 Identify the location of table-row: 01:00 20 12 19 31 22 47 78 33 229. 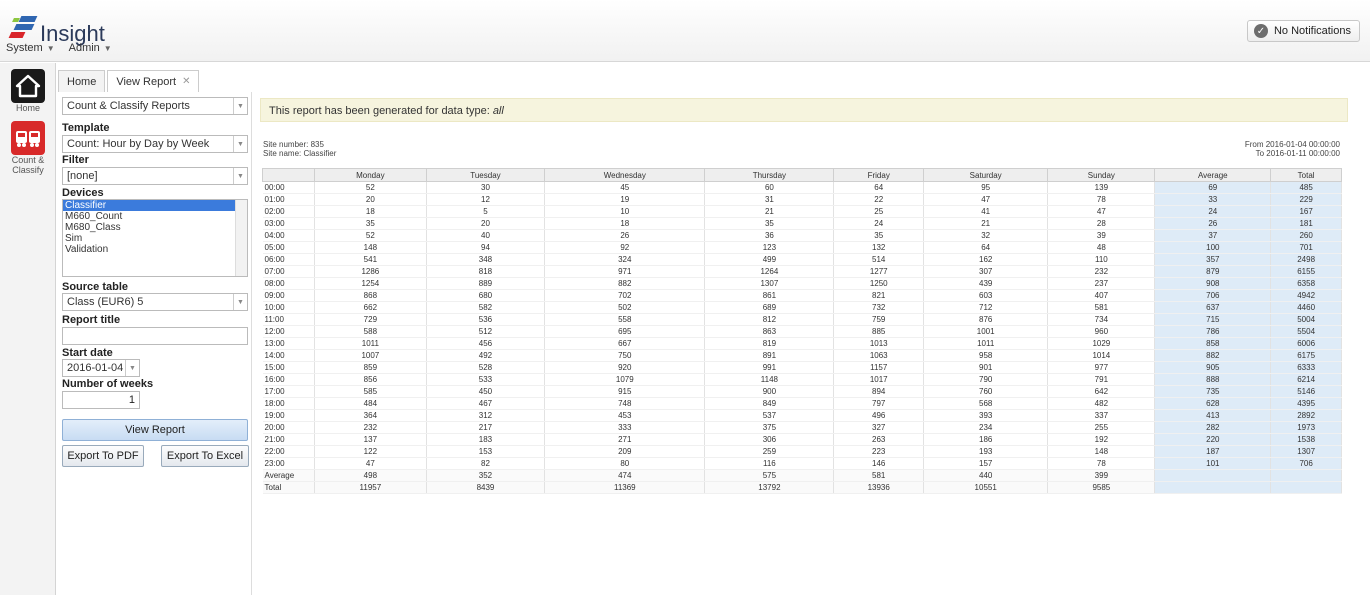
(802, 199).